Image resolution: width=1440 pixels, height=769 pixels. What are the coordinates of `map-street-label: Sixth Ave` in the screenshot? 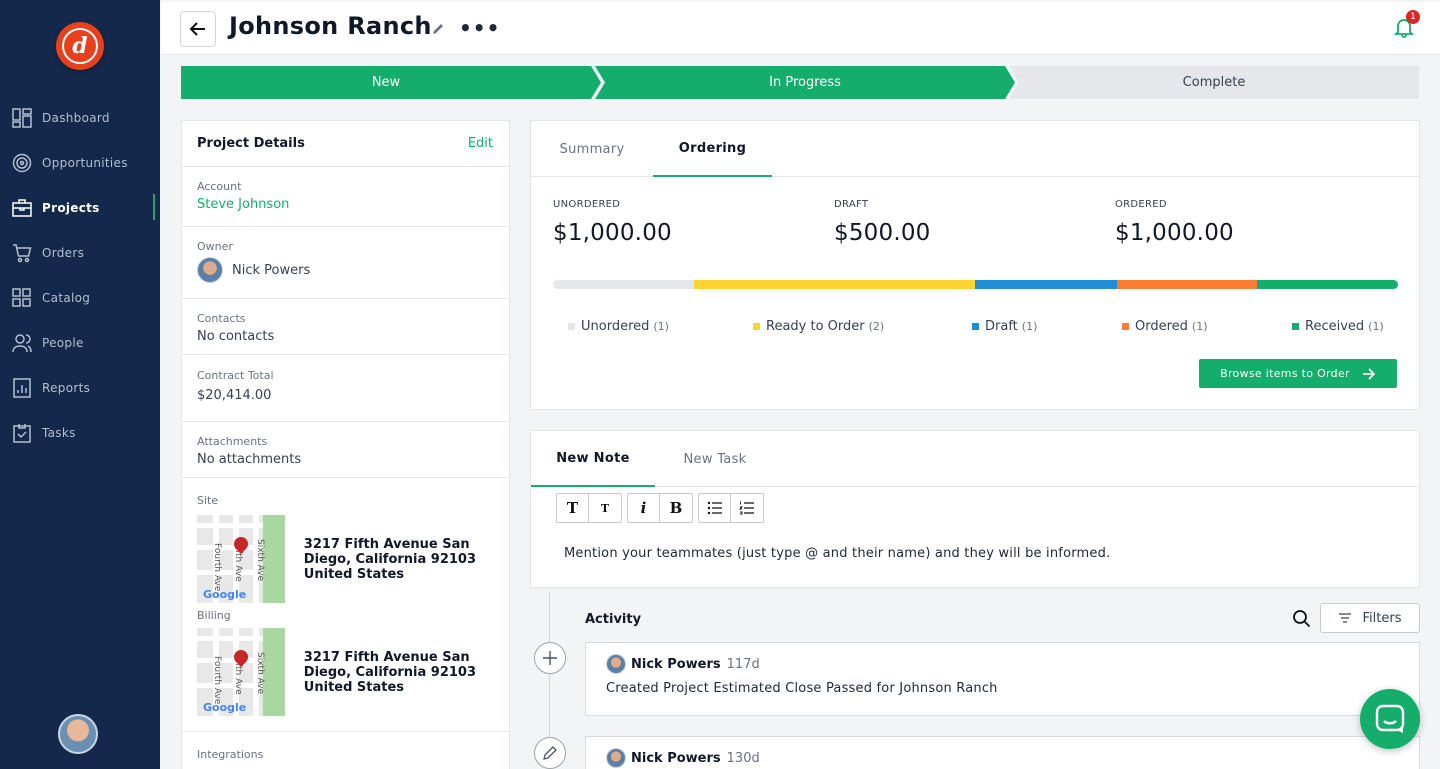 It's located at (260, 673).